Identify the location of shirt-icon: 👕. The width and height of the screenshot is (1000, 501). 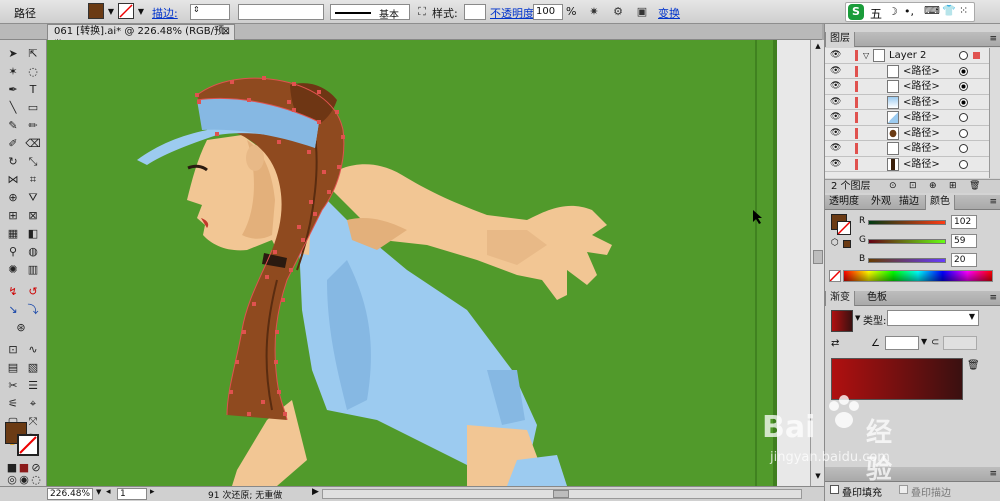
(949, 10).